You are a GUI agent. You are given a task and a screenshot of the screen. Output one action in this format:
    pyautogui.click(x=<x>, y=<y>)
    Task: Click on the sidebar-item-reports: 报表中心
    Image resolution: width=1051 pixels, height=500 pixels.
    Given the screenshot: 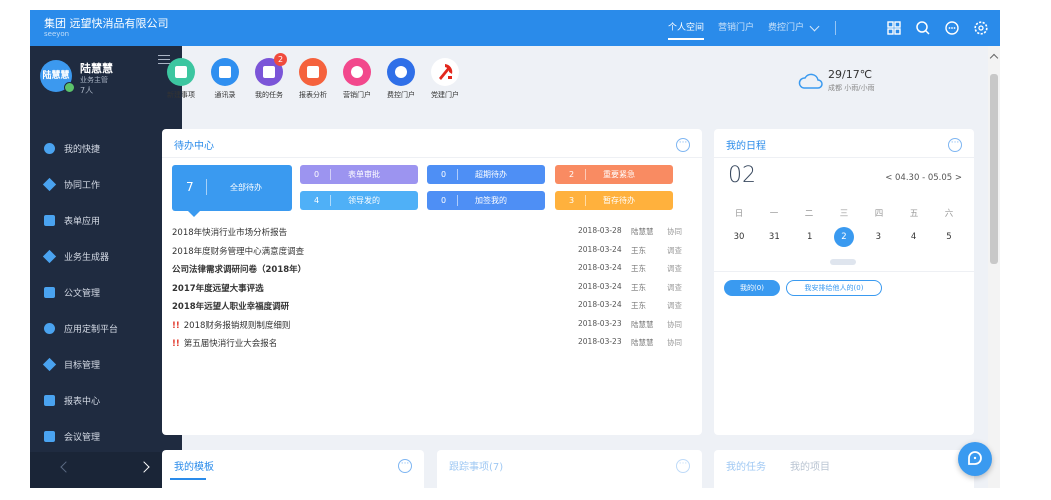 What is the action you would take?
    pyautogui.click(x=106, y=400)
    